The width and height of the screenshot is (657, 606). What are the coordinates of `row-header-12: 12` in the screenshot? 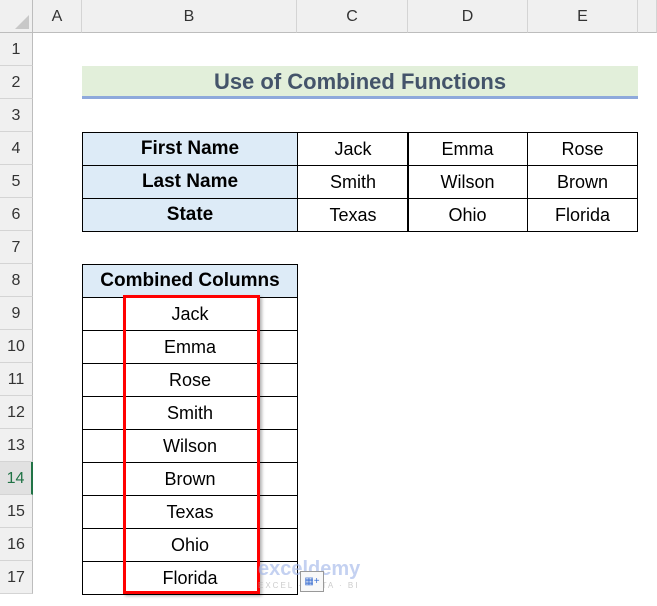 It's located at (16, 412).